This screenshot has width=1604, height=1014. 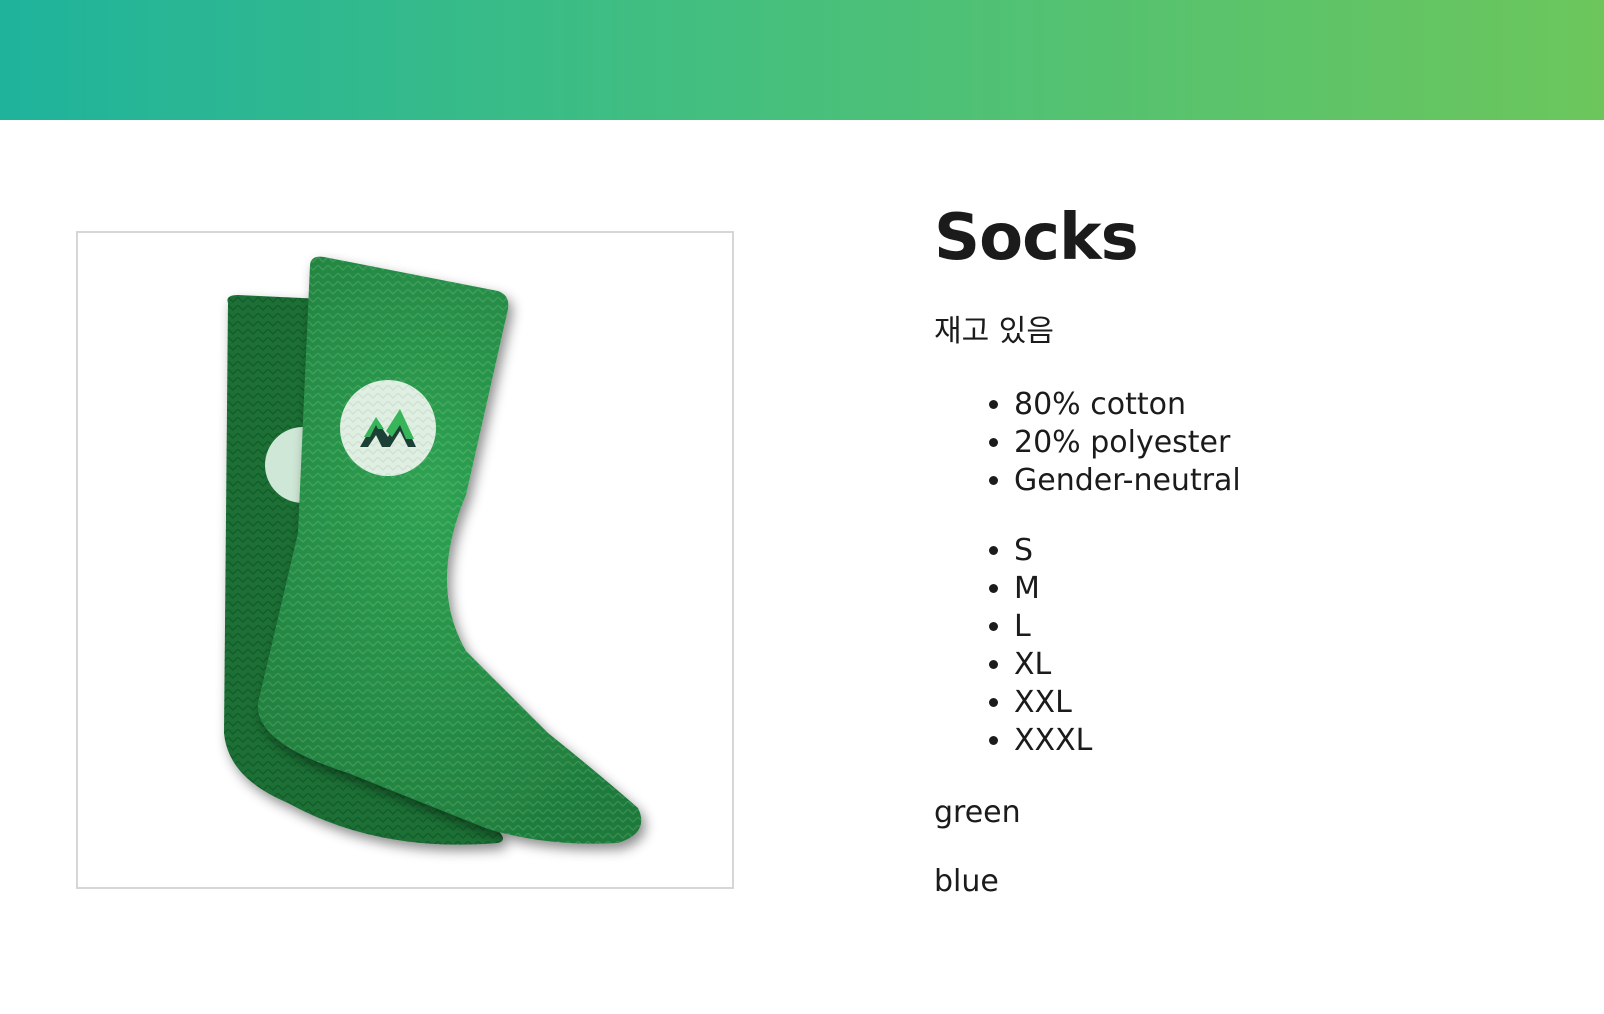 What do you see at coordinates (1284, 627) in the screenshot?
I see `size-item: L` at bounding box center [1284, 627].